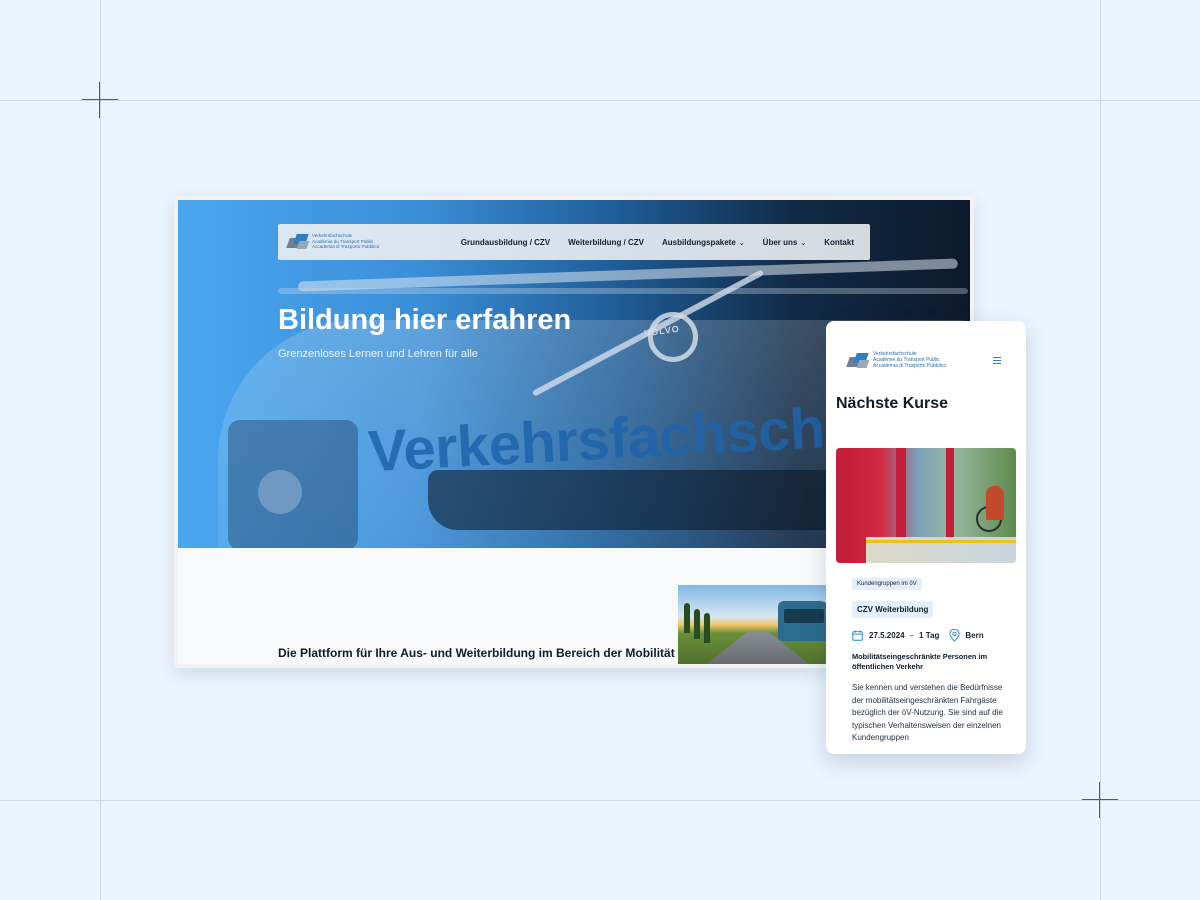 This screenshot has height=900, width=1200. I want to click on course-photo, so click(926, 505).